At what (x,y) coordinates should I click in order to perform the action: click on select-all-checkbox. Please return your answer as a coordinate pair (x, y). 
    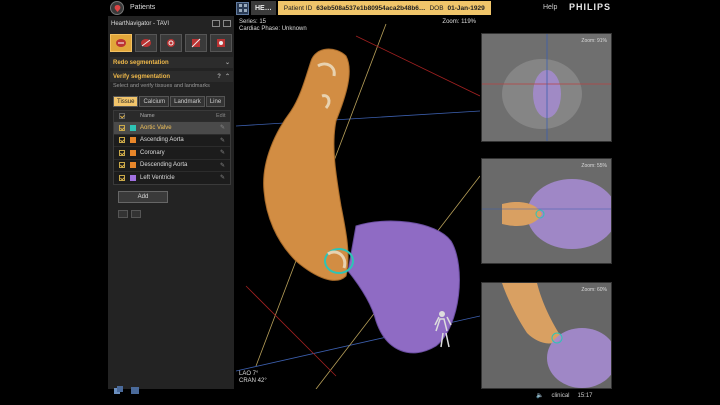
    Looking at the image, I should click on (122, 116).